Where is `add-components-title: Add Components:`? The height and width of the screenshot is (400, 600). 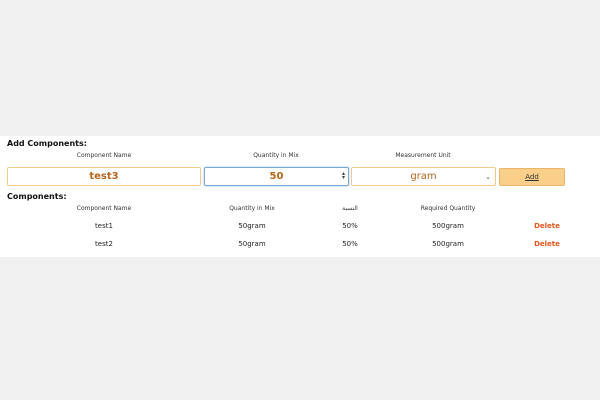
add-components-title: Add Components: is located at coordinates (47, 143).